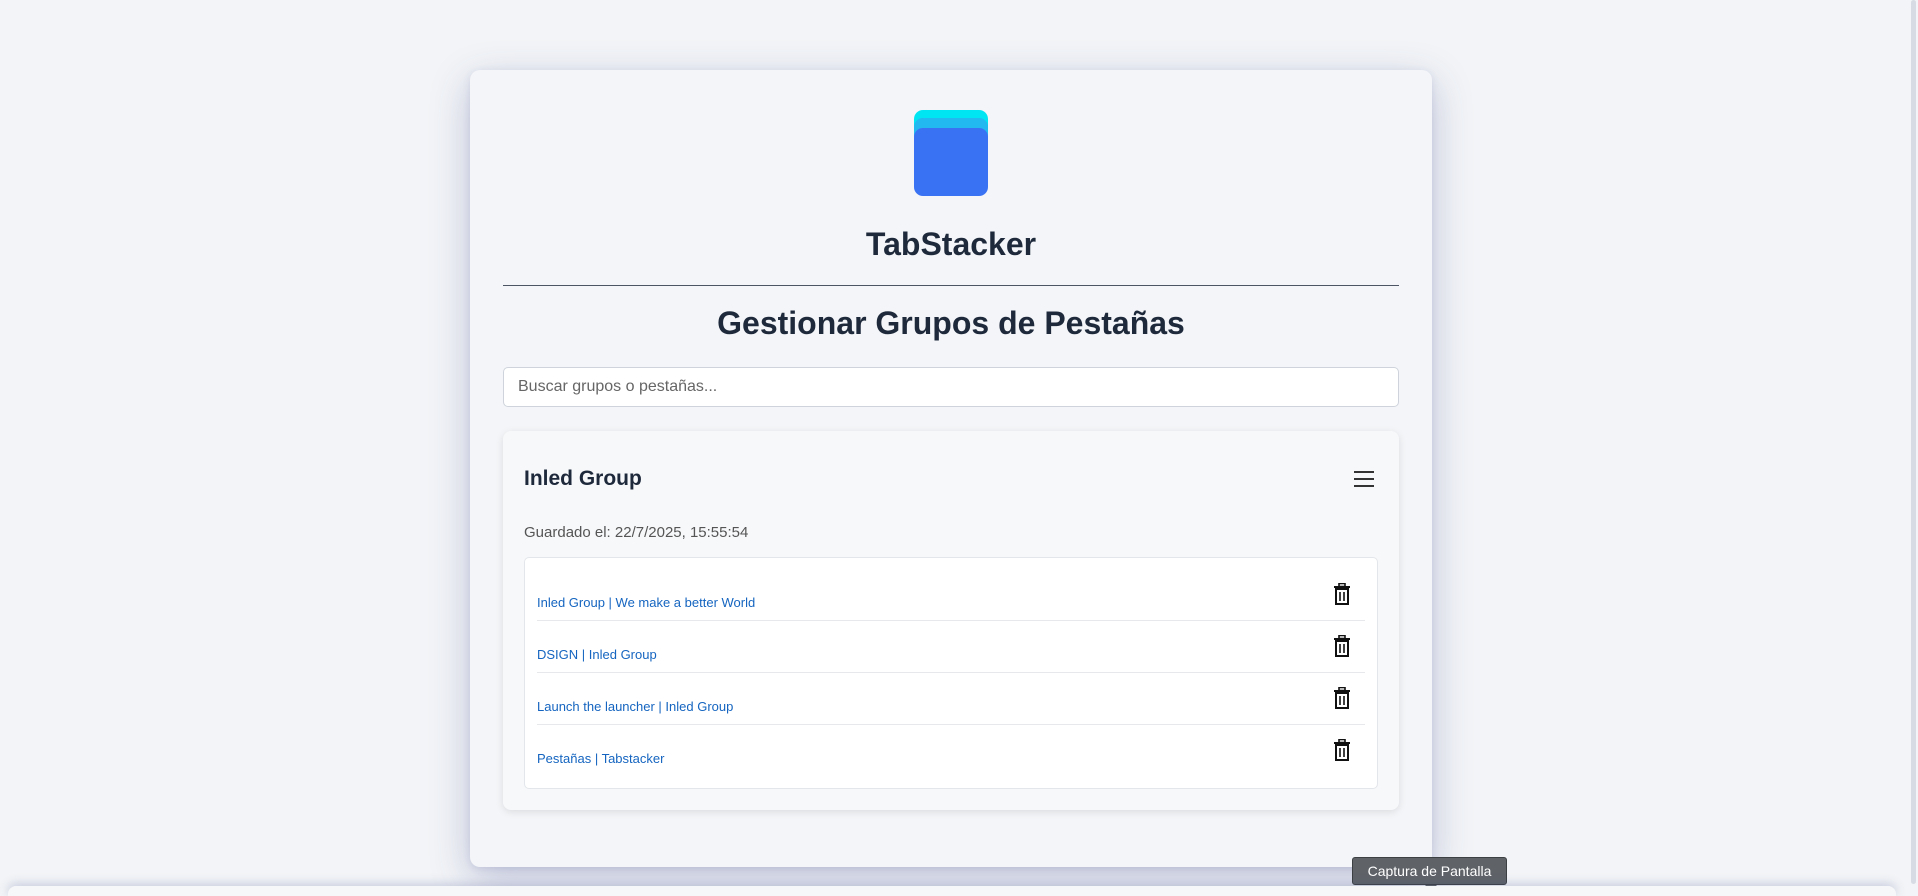 The width and height of the screenshot is (1918, 896). I want to click on tooltip-text: Captura de Pantalla, so click(1429, 871).